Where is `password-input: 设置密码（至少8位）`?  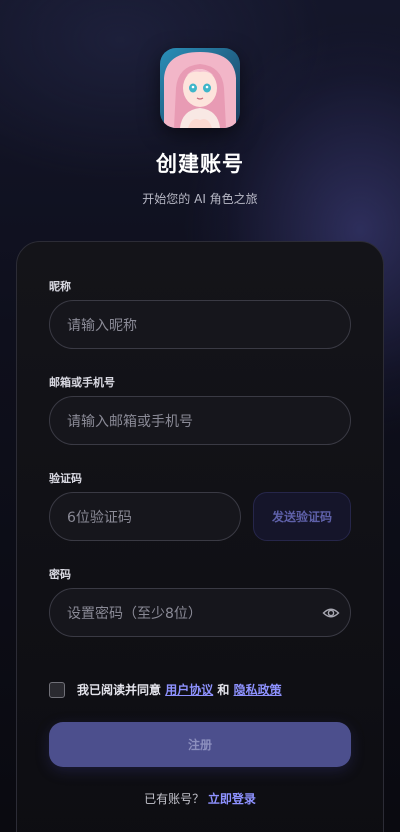 password-input: 设置密码（至少8位） is located at coordinates (200, 612).